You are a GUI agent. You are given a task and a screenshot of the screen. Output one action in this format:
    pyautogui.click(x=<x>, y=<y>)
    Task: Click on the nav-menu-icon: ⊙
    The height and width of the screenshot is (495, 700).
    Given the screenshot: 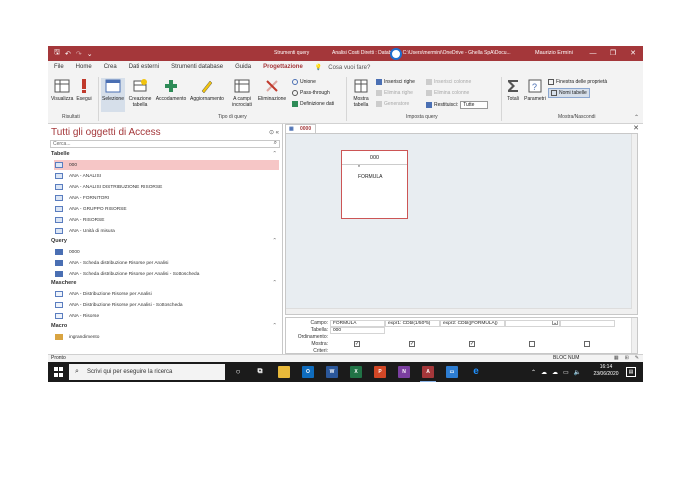 What is the action you would take?
    pyautogui.click(x=271, y=133)
    